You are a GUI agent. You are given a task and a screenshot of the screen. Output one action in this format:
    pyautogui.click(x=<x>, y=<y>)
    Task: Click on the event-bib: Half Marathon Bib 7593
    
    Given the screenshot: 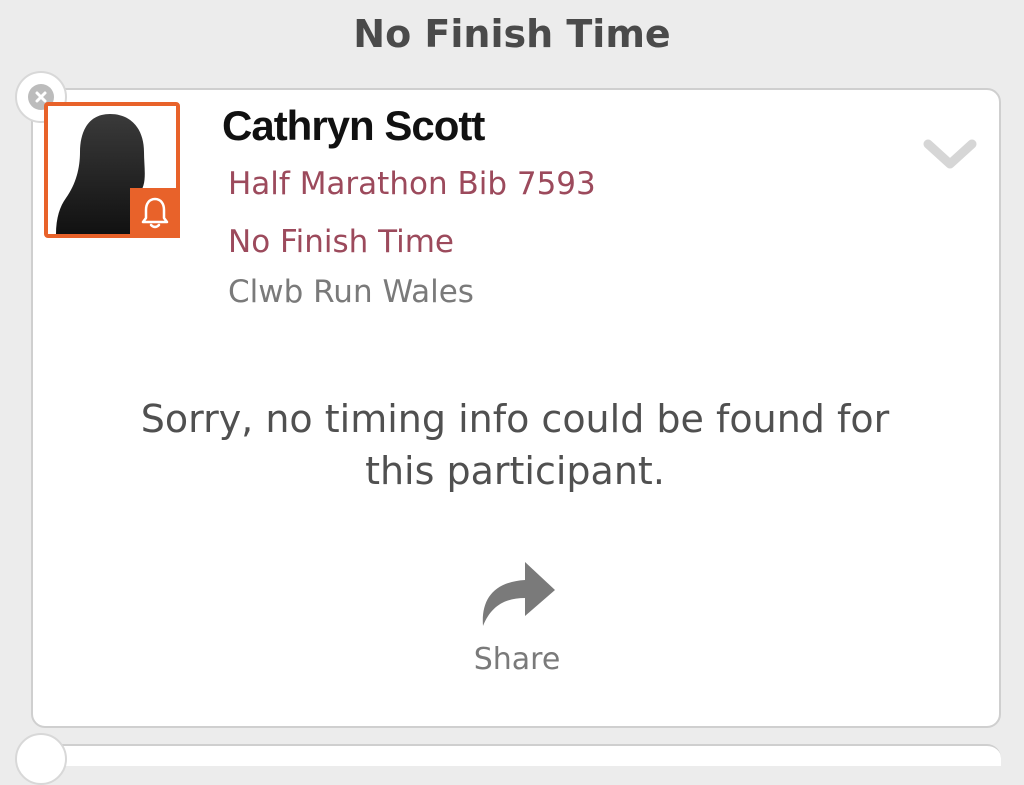 What is the action you would take?
    pyautogui.click(x=412, y=184)
    